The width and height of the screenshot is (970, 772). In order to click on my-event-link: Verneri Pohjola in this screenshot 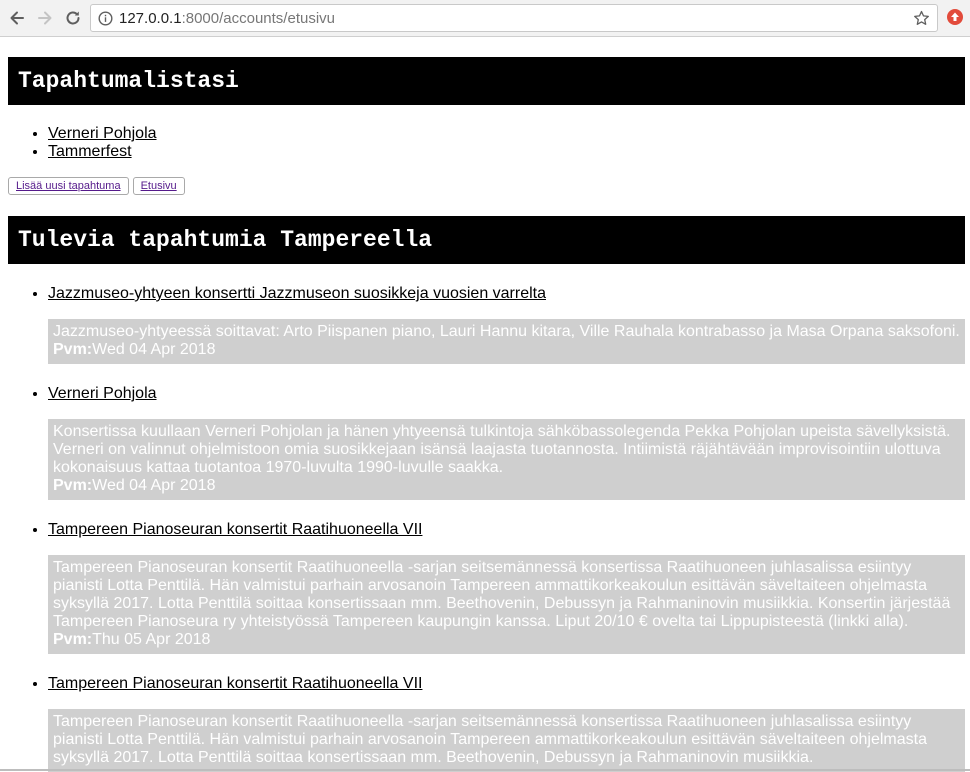, I will do `click(102, 133)`.